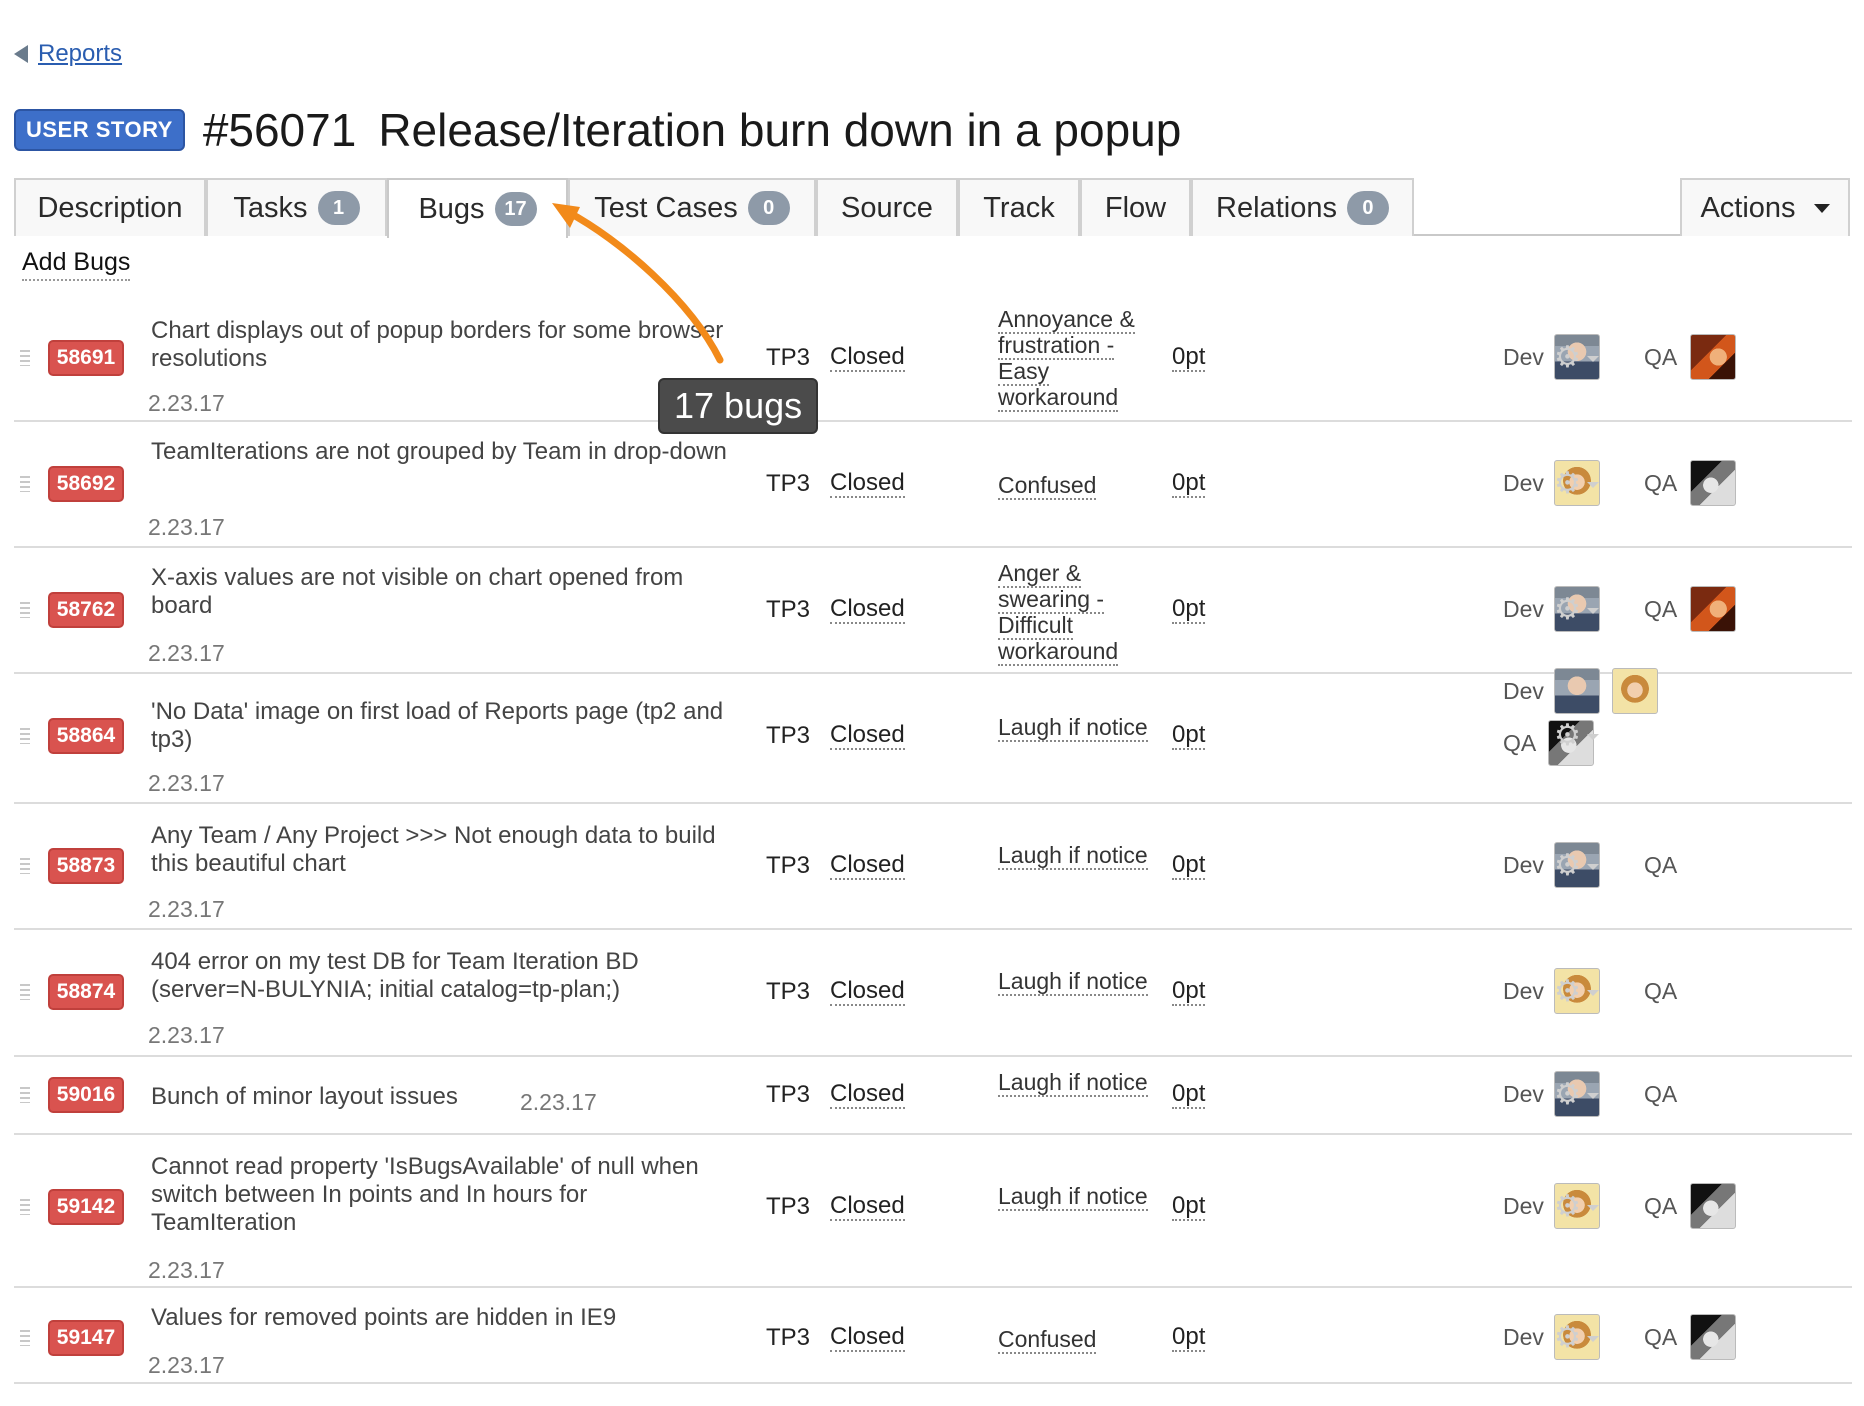  Describe the element at coordinates (692, 207) in the screenshot. I see `tab-test-cases: Test Cases 0` at that location.